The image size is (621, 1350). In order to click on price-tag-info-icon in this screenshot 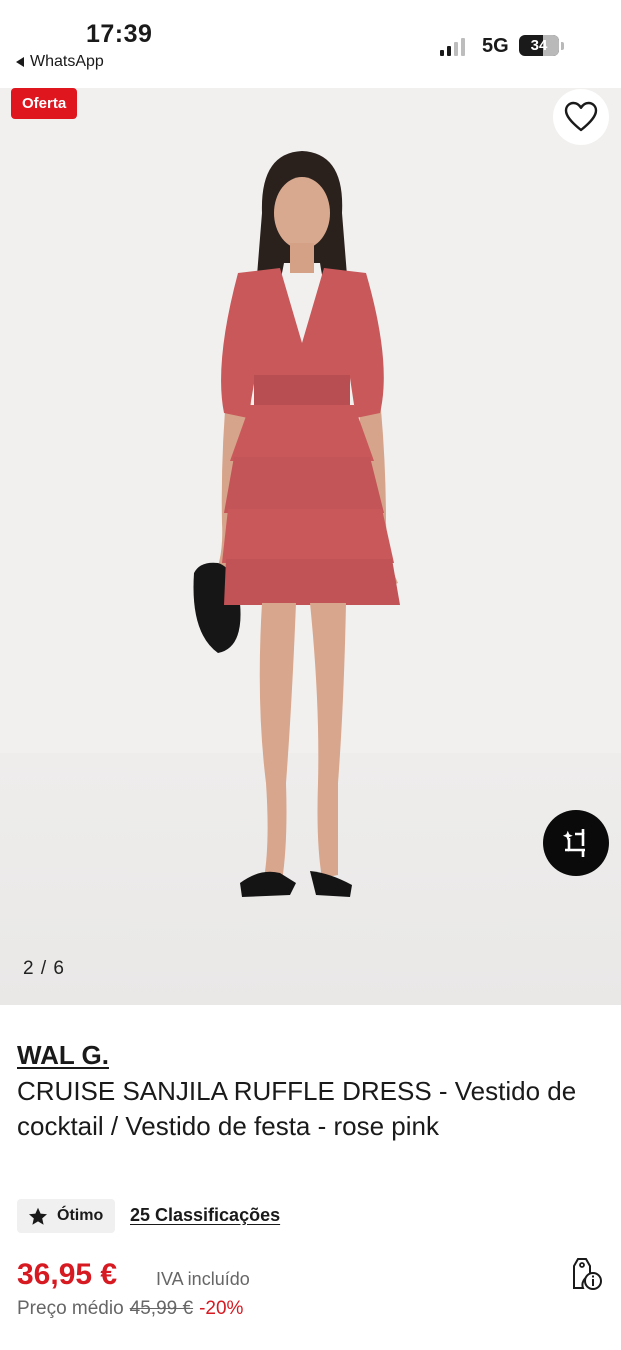, I will do `click(587, 1274)`.